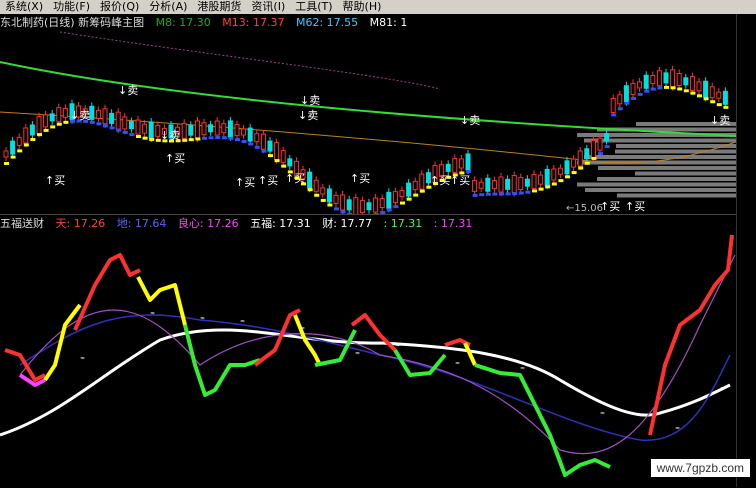 This screenshot has width=756, height=488. What do you see at coordinates (362, 7) in the screenshot?
I see `menu-item-7: 帮助(H)` at bounding box center [362, 7].